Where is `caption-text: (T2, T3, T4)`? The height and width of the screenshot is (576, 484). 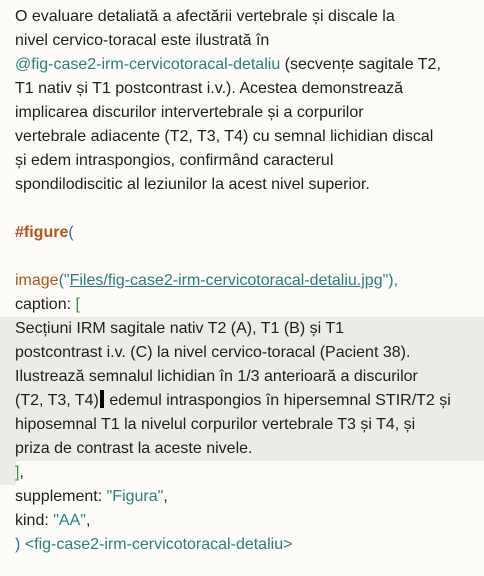
caption-text: (T2, T3, T4) is located at coordinates (57, 400).